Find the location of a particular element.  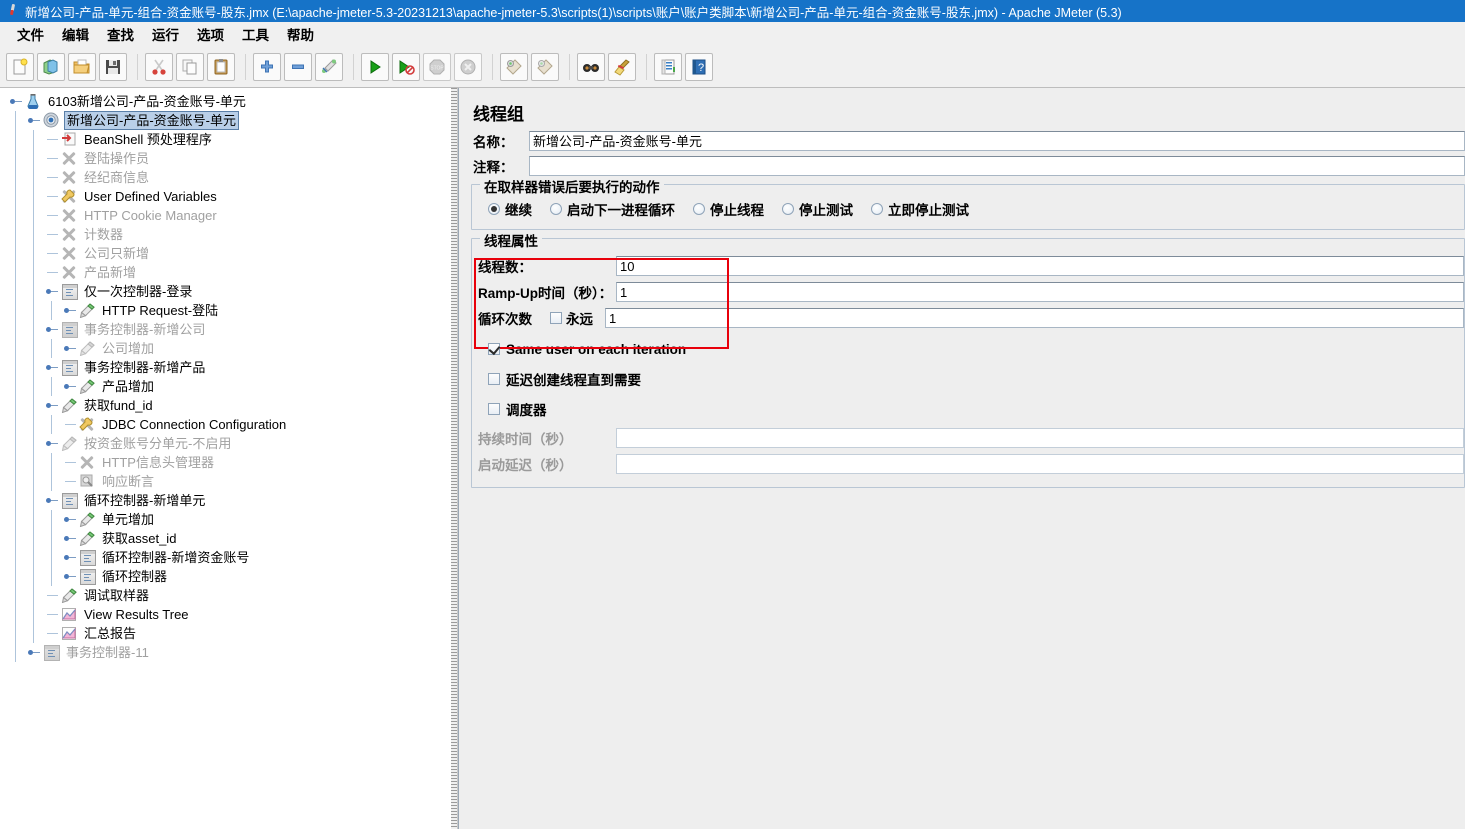

tree-node: 公司只新增 is located at coordinates (225, 253).